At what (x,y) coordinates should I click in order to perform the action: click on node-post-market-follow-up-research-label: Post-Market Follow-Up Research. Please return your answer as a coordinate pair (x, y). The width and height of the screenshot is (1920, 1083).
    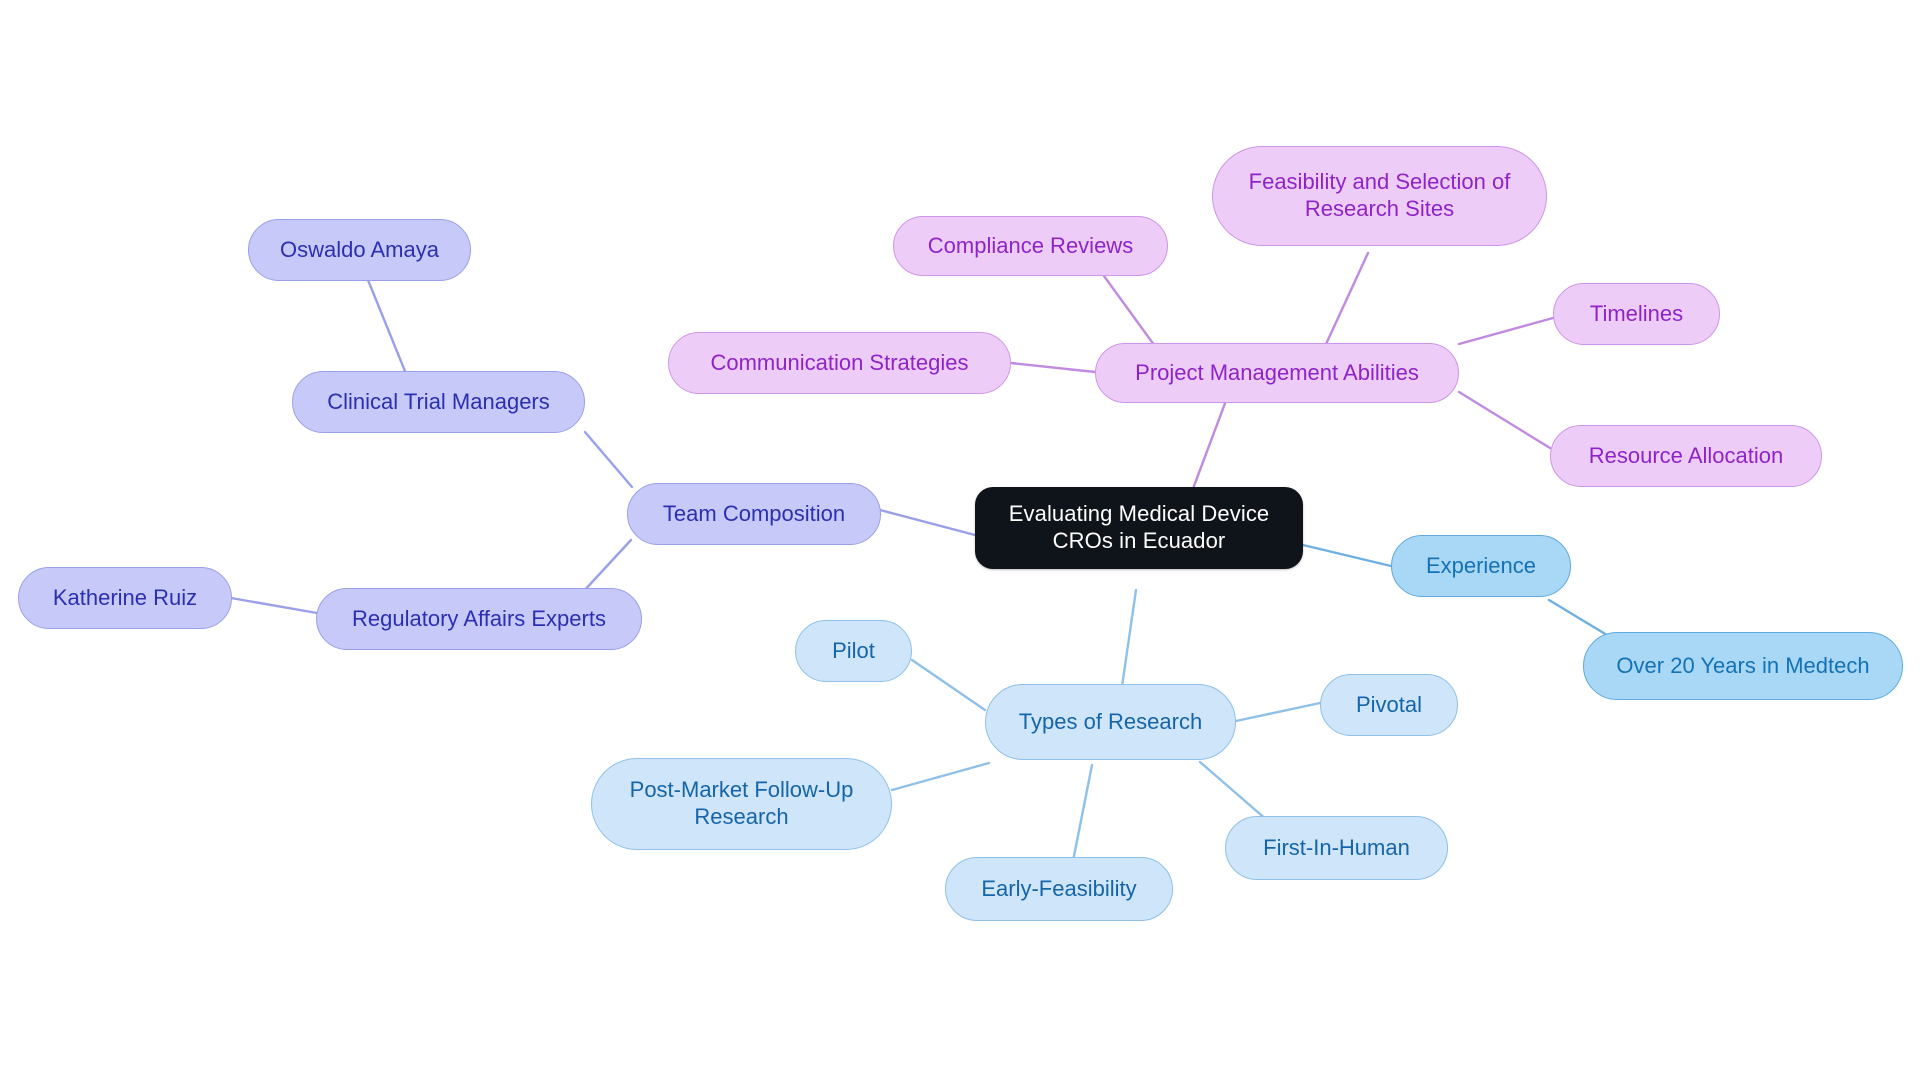
    Looking at the image, I should click on (741, 803).